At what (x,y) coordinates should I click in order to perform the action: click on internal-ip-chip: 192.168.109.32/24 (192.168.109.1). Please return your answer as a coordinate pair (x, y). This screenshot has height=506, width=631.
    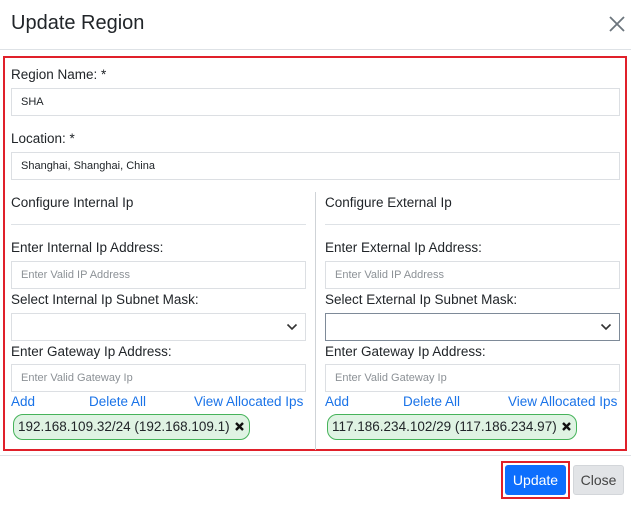
    Looking at the image, I should click on (131, 427).